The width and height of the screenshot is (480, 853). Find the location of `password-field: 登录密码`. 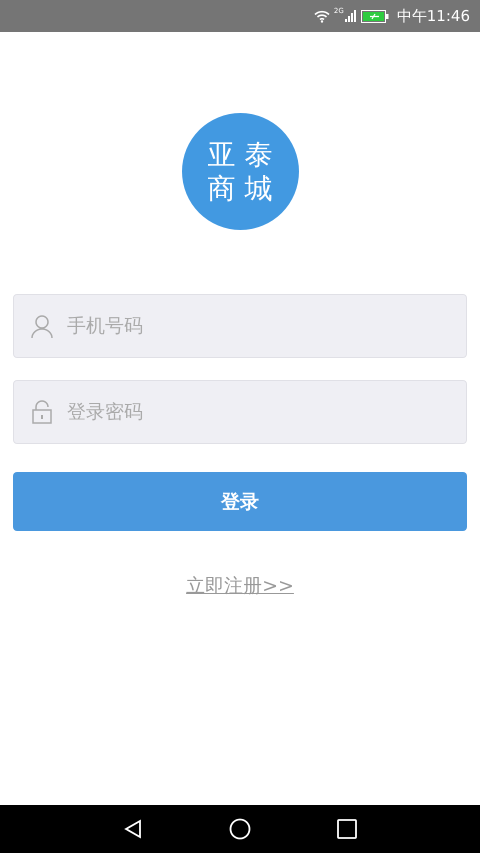

password-field: 登录密码 is located at coordinates (240, 412).